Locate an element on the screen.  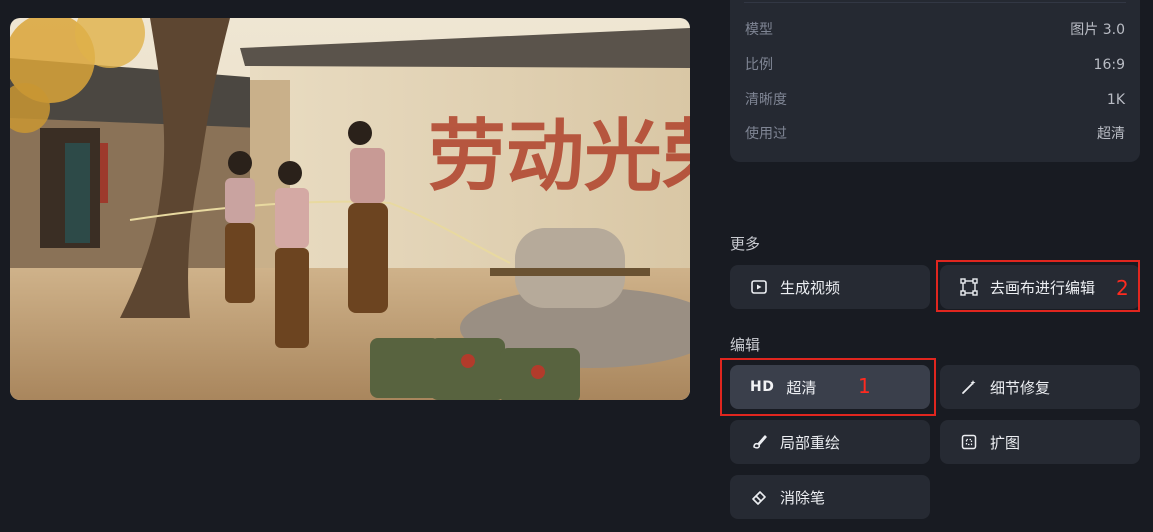
partial-redraw-label: 局部重绘 is located at coordinates (810, 442).